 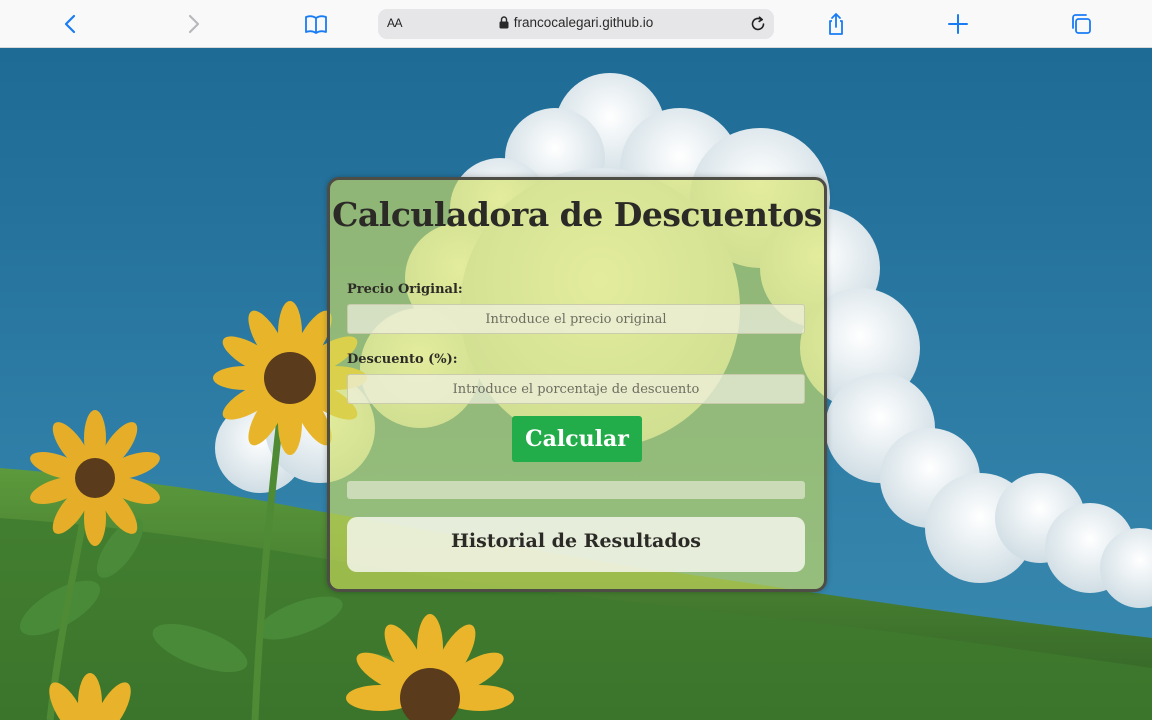 I want to click on price-label: Precio Original:, so click(x=405, y=289).